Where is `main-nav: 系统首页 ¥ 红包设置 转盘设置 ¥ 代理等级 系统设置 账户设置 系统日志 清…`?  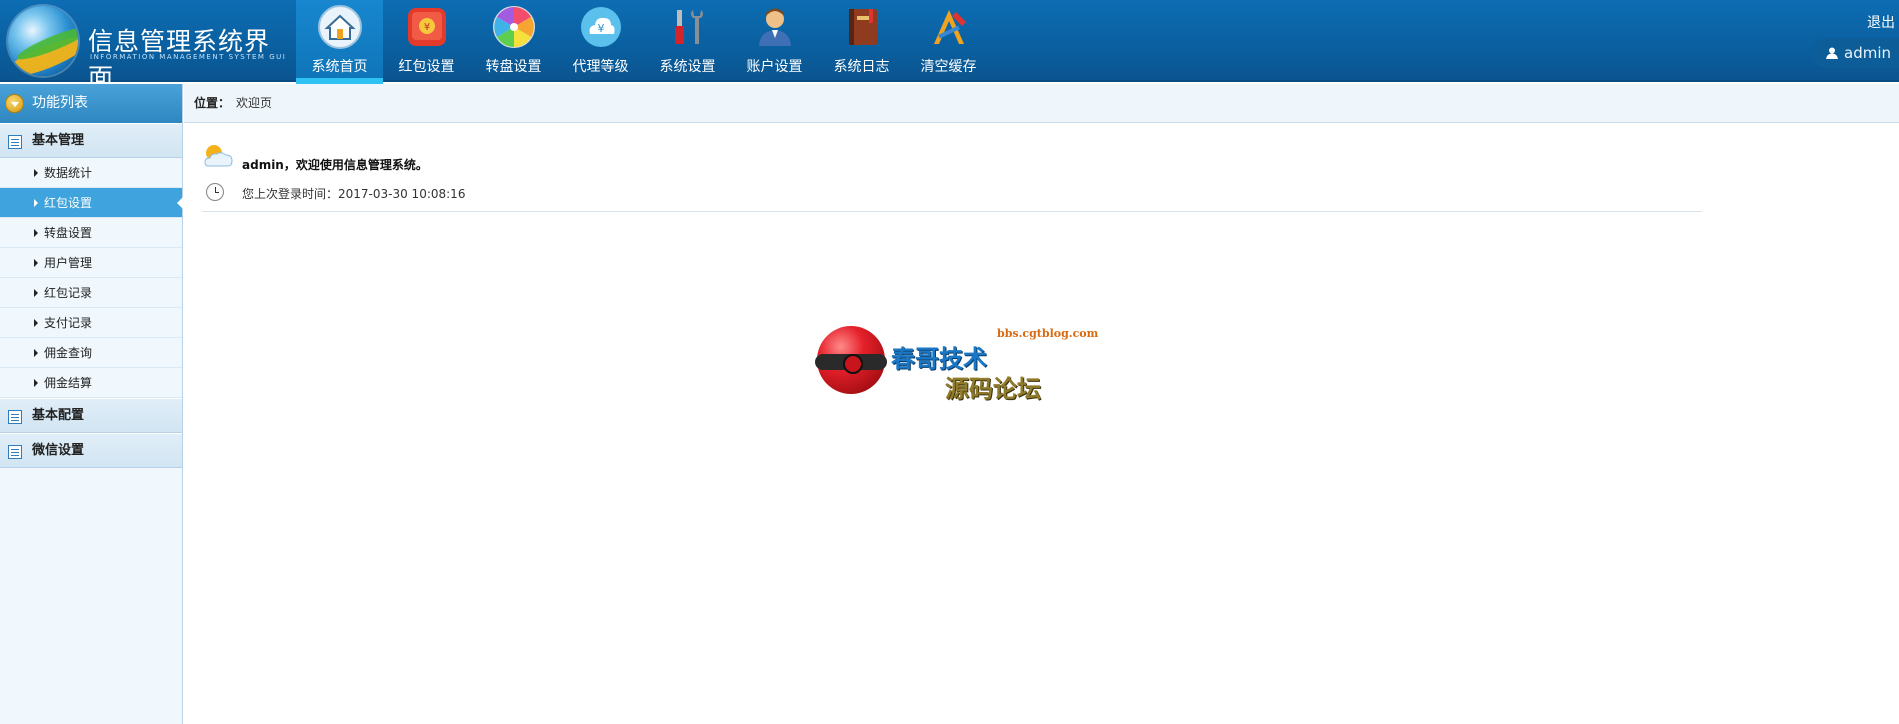 main-nav: 系统首页 ¥ 红包设置 转盘设置 ¥ 代理等级 系统设置 账户设置 系统日志 清… is located at coordinates (644, 42).